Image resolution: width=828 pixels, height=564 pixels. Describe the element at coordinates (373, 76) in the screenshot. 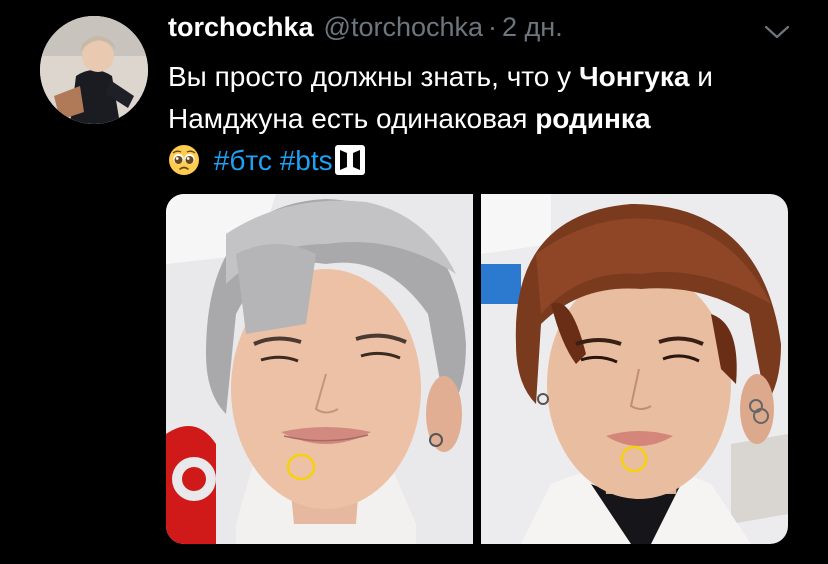

I see `tweet-text-part: Вы просто должны знать, что у` at that location.